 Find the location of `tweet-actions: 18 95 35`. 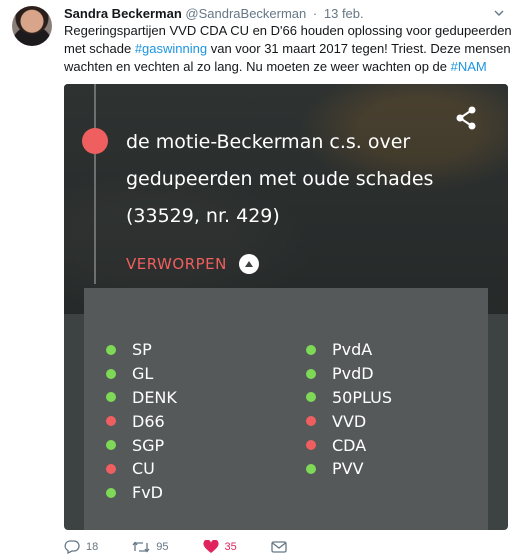

tweet-actions: 18 95 35 is located at coordinates (195, 547).